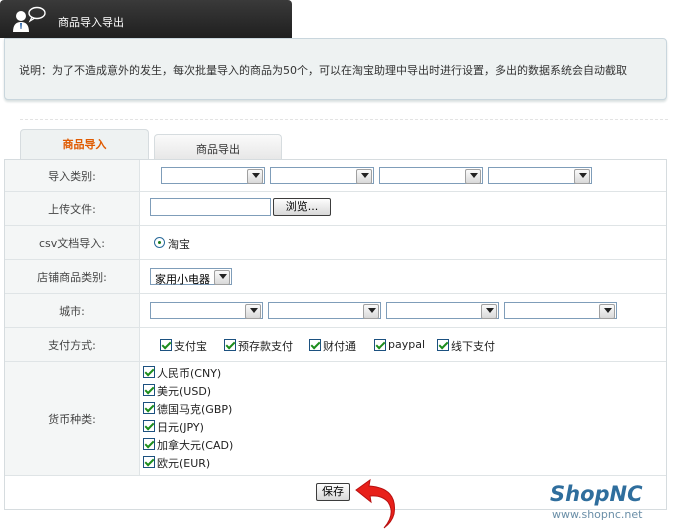 Image resolution: width=673 pixels, height=530 pixels. Describe the element at coordinates (179, 244) in the screenshot. I see `csv-taobao-label: 淘宝` at that location.